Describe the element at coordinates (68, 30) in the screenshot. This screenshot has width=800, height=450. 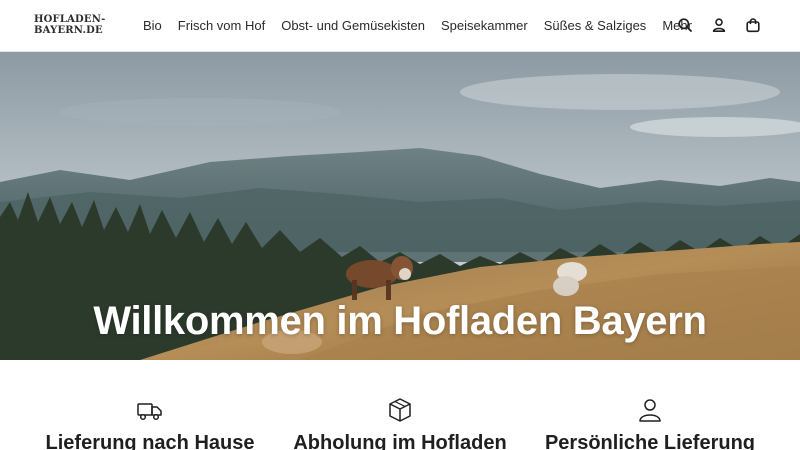
I see `logo-line-2: BAYERN.DE` at that location.